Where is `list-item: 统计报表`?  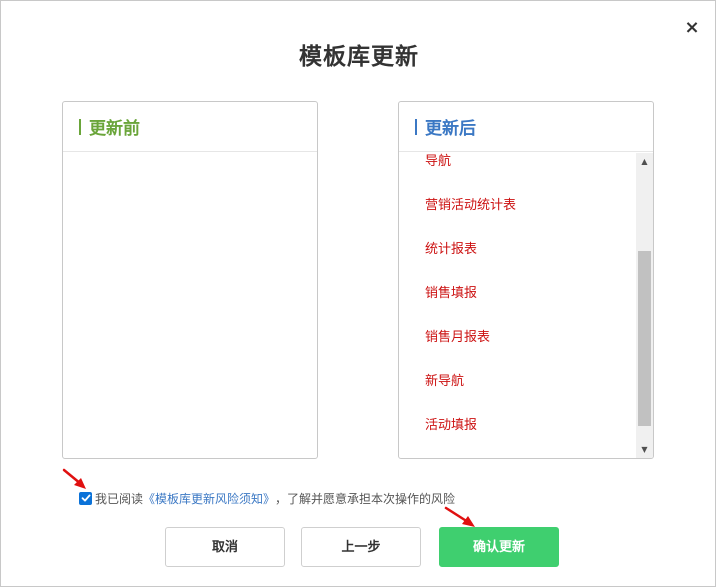 list-item: 统计报表 is located at coordinates (451, 249).